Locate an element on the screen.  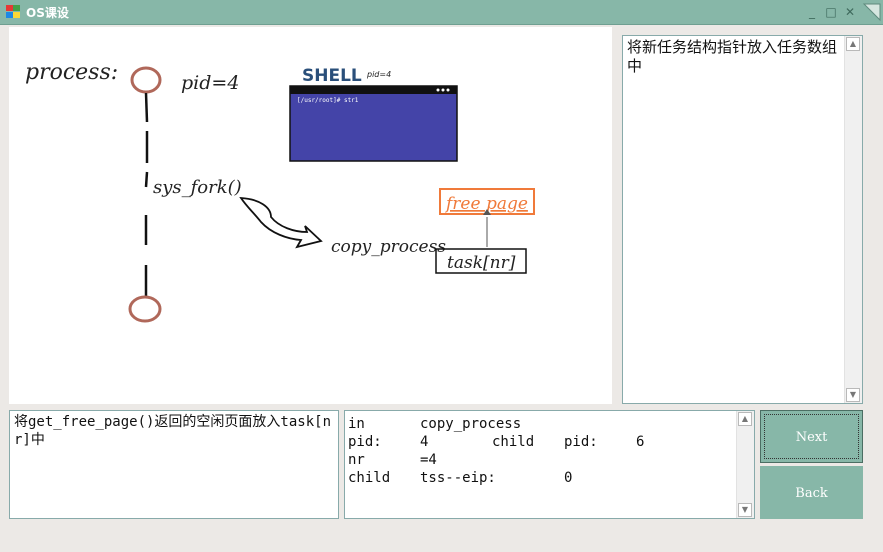
shell-pid-label: pid=4 is located at coordinates (378, 74).